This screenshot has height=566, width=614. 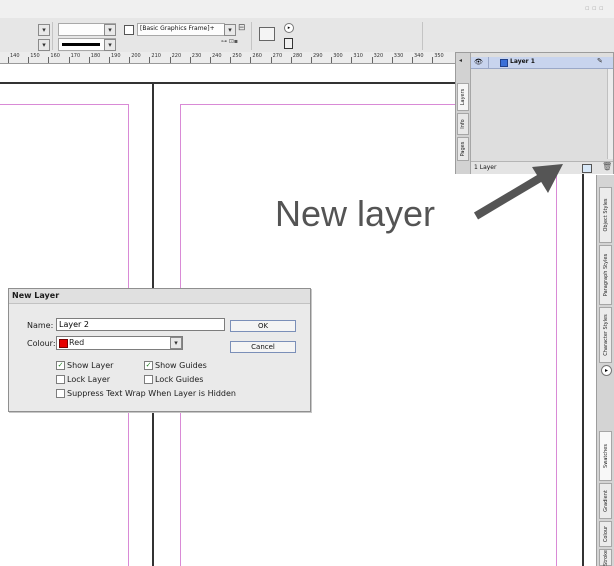 What do you see at coordinates (378, 56) in the screenshot?
I see `ruler-tick-label: 320` at bounding box center [378, 56].